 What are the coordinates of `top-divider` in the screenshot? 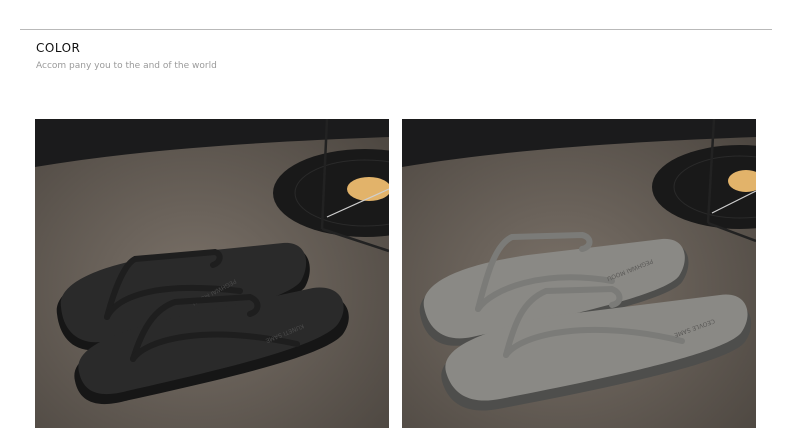 It's located at (396, 29).